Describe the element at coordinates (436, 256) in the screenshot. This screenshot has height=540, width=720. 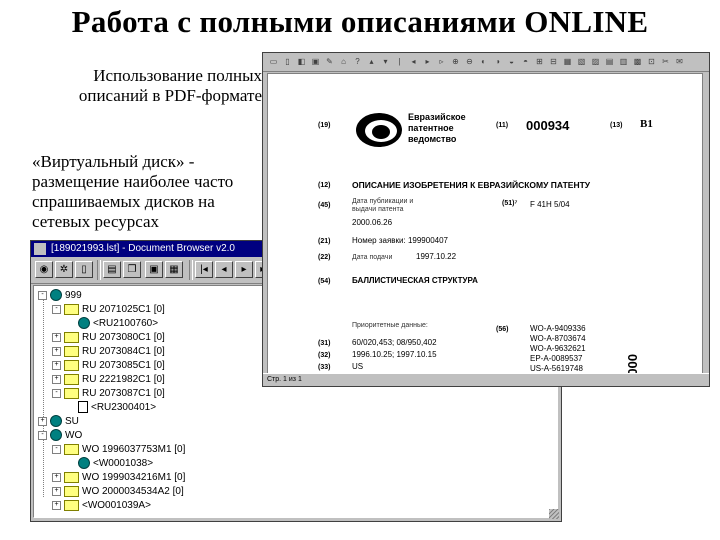
I see `filing-date: 1997.10.22` at that location.